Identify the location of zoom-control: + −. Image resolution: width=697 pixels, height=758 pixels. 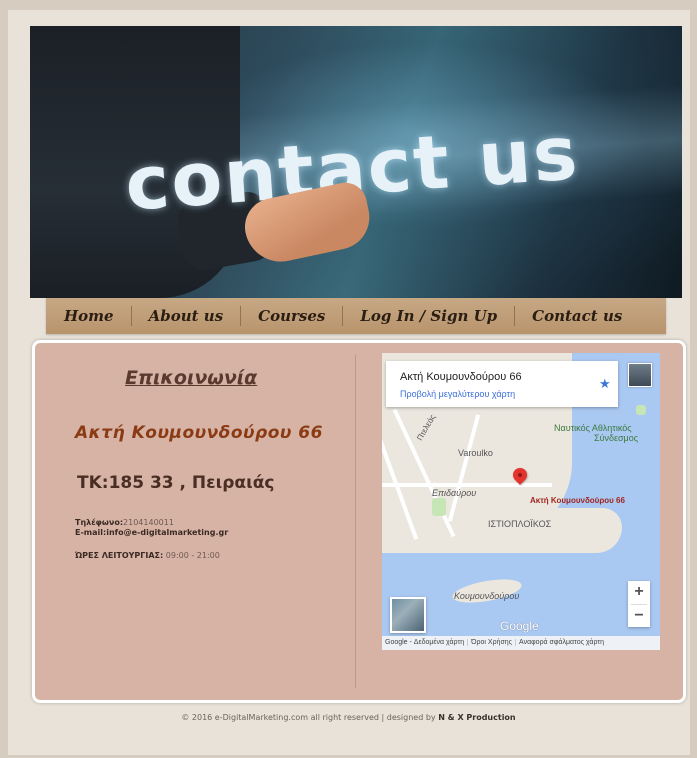
(639, 604).